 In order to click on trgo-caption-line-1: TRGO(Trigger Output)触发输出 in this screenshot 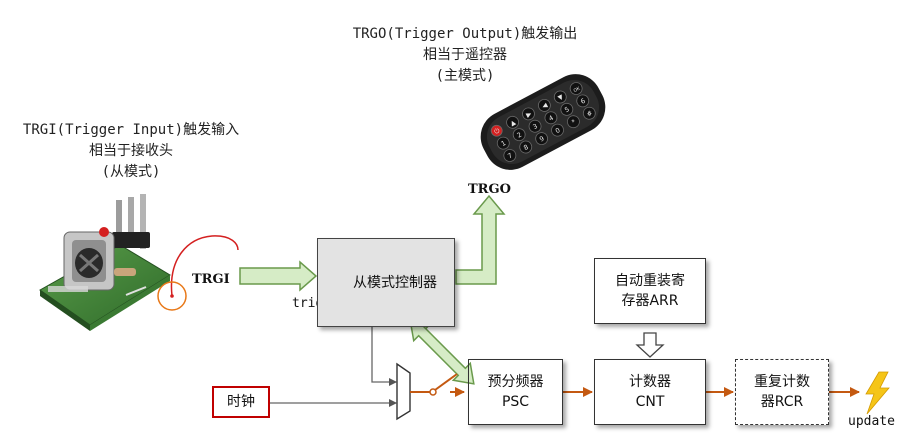, I will do `click(465, 34)`.